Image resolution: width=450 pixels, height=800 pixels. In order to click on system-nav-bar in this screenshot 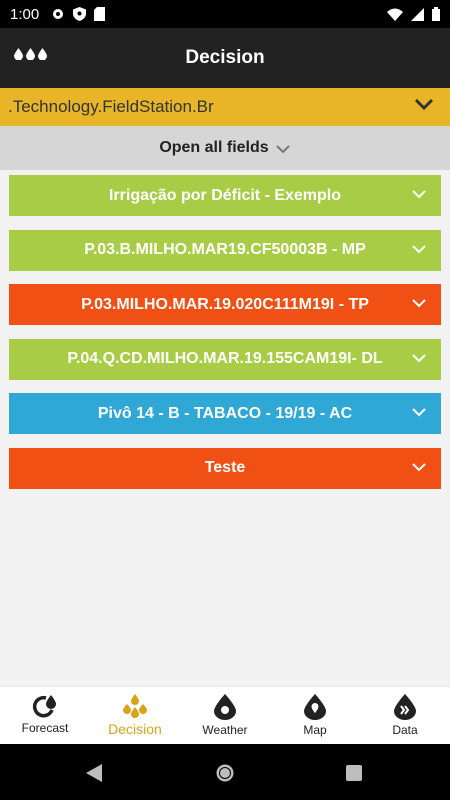, I will do `click(225, 772)`.